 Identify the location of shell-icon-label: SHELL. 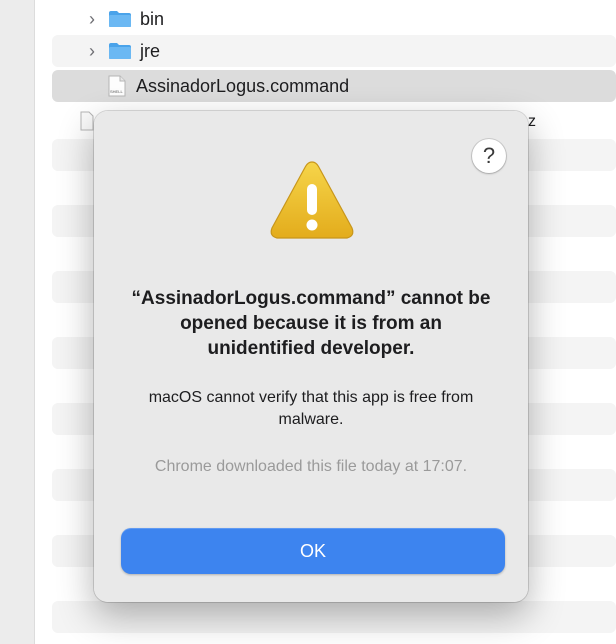
(116, 91).